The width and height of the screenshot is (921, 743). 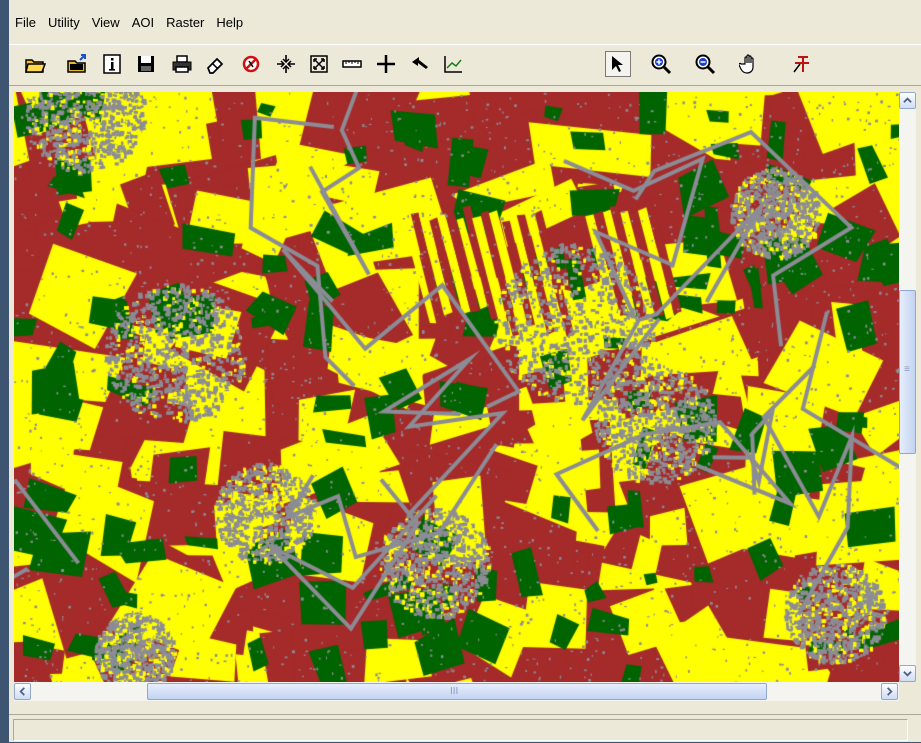 I want to click on no-entry-icon, so click(x=251, y=64).